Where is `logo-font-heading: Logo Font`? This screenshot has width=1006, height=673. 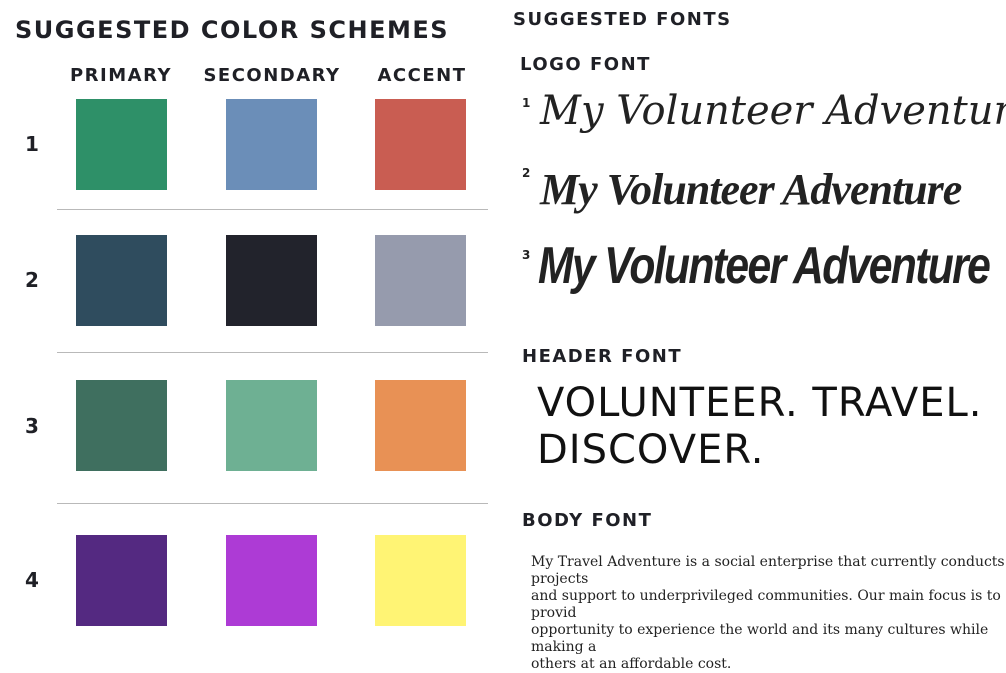 logo-font-heading: Logo Font is located at coordinates (585, 64).